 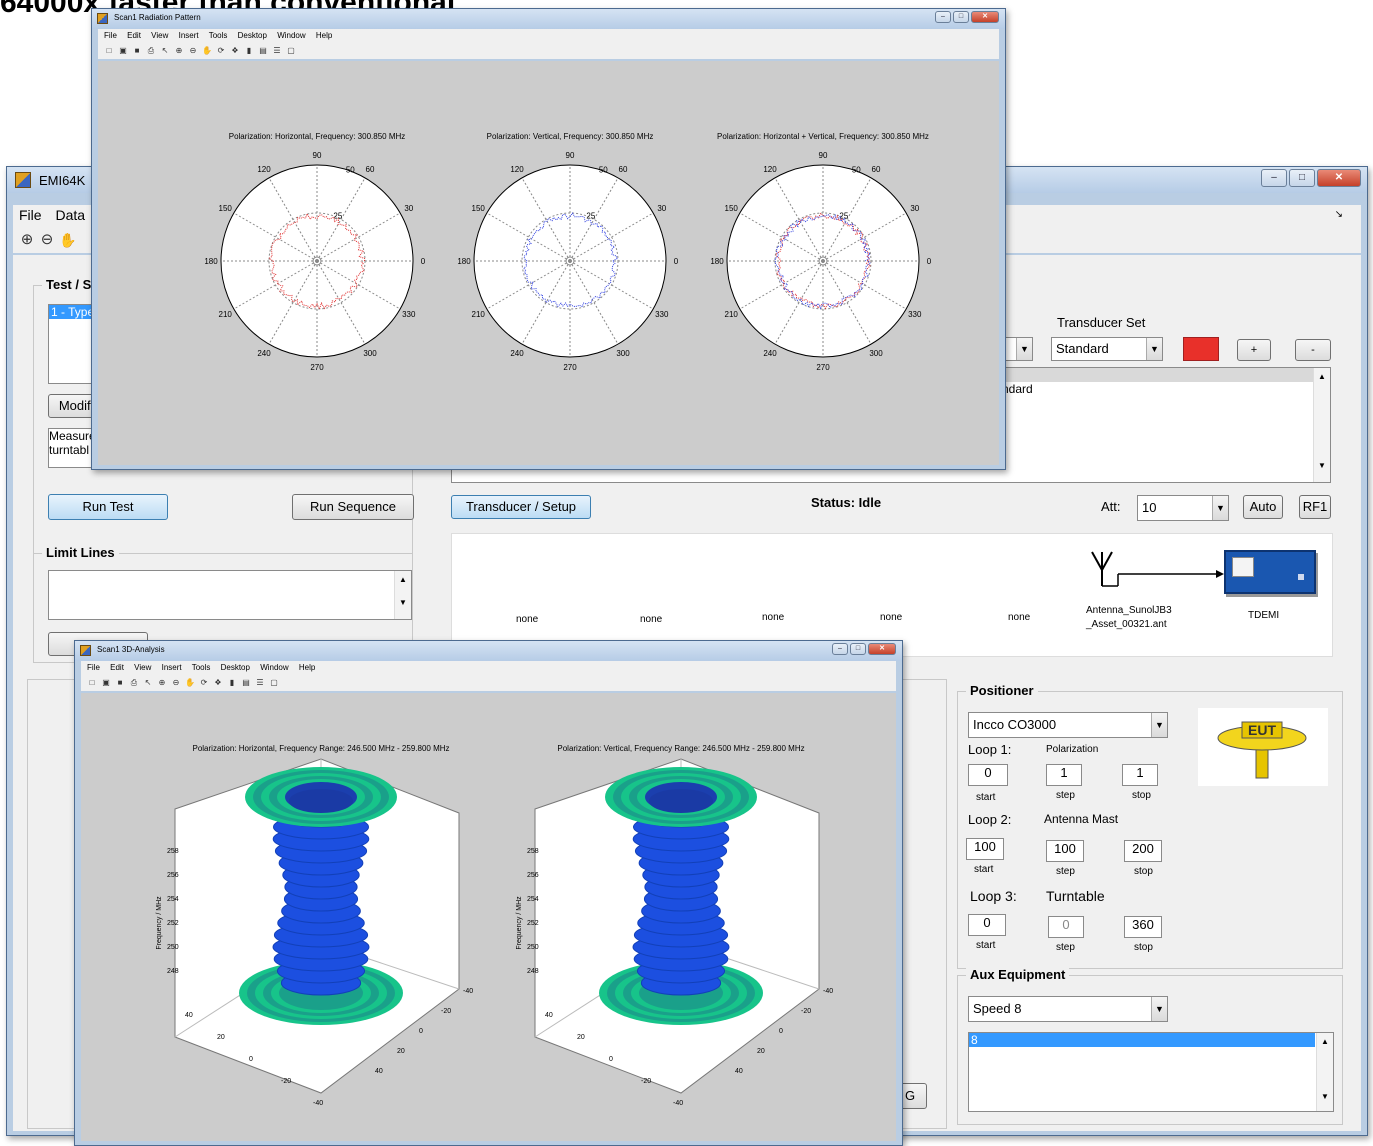 I want to click on run-sequence-button: Run Sequence, so click(x=353, y=507).